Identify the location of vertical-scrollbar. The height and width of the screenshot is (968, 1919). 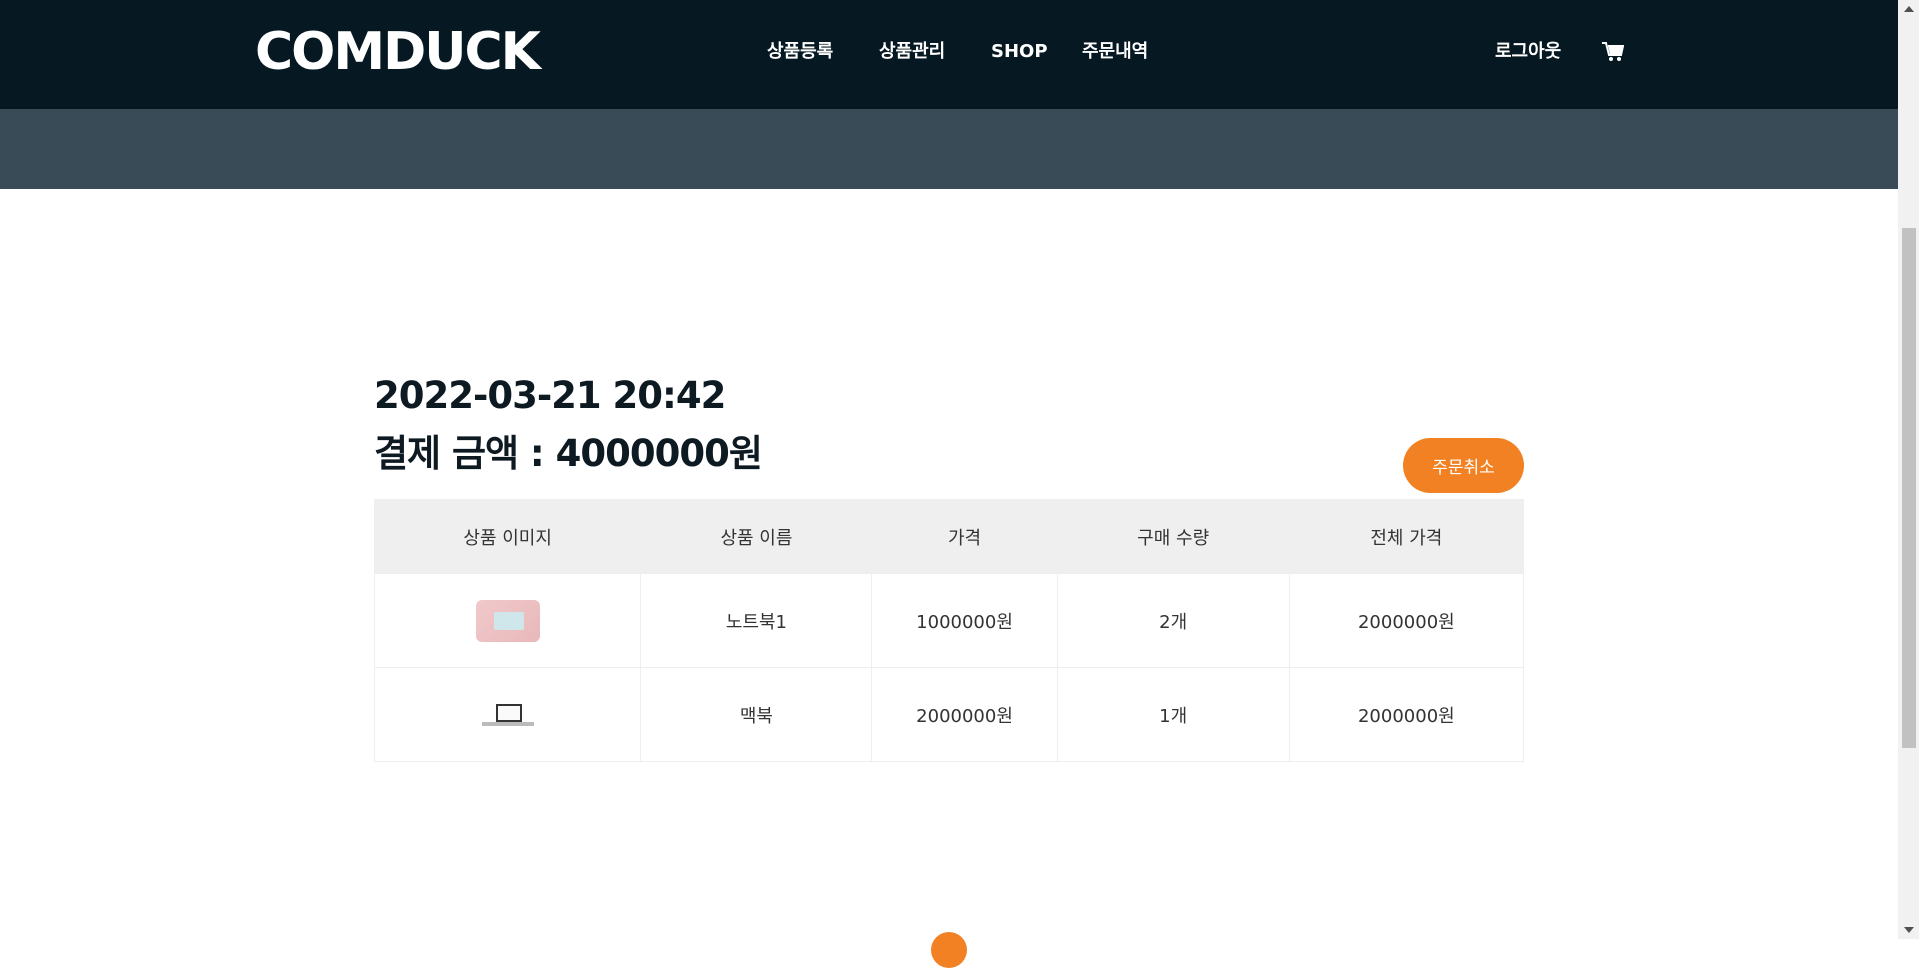
(1908, 469).